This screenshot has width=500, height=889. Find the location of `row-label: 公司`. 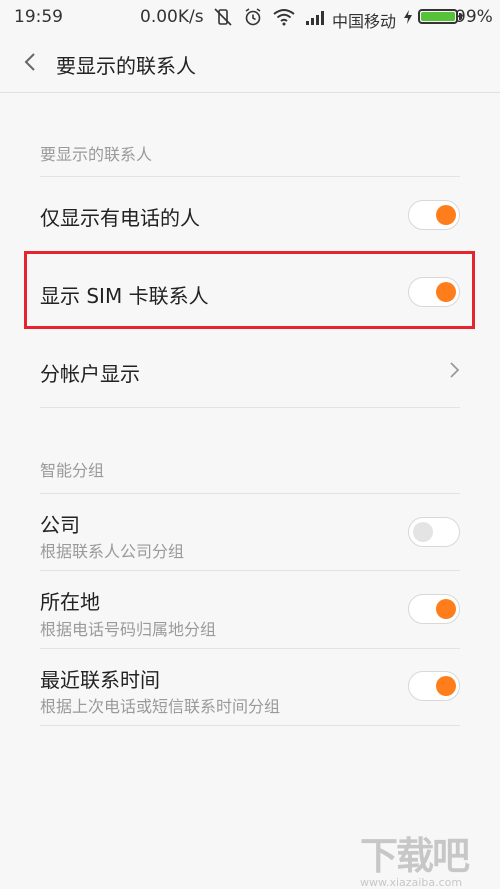

row-label: 公司 is located at coordinates (60, 525).